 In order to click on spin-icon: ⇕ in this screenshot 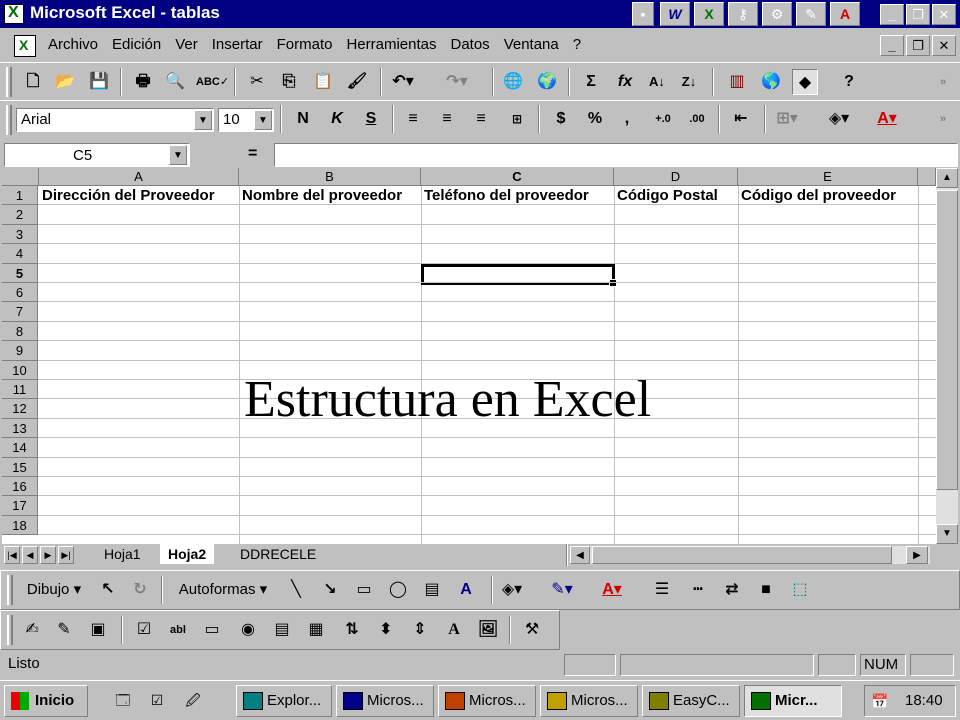, I will do `click(420, 630)`.